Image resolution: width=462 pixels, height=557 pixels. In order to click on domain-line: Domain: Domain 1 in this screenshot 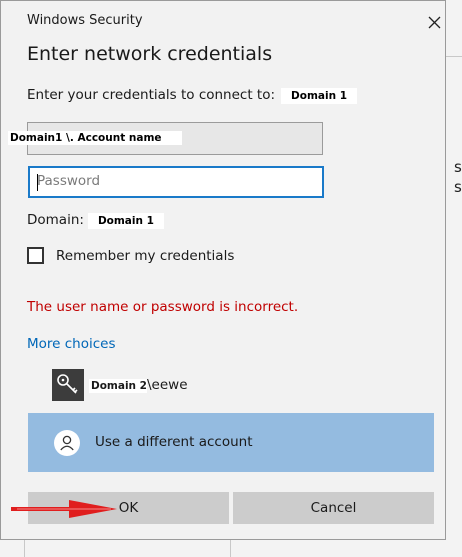, I will do `click(95, 220)`.